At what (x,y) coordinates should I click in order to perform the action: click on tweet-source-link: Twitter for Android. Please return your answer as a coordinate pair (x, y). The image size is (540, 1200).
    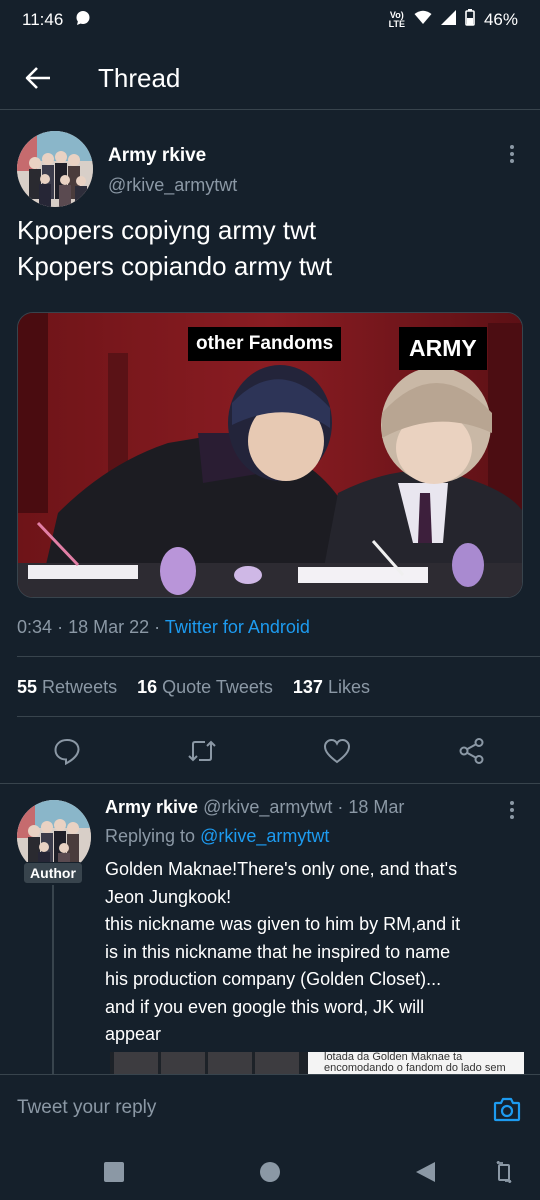
    Looking at the image, I should click on (237, 627).